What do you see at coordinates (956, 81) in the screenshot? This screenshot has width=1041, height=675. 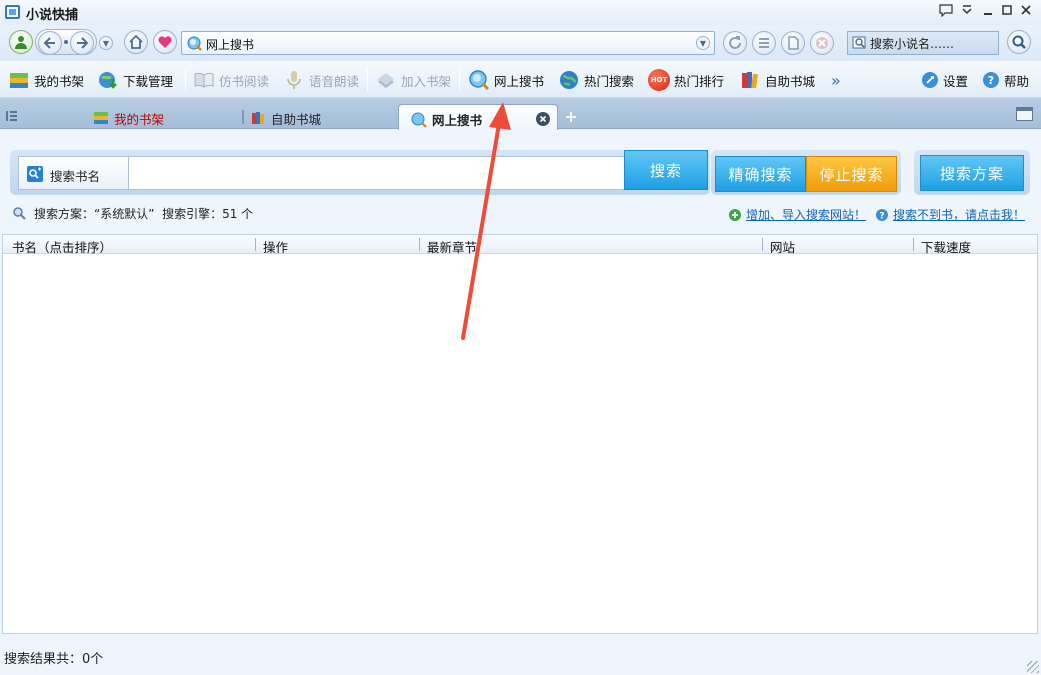 I see `toolbar-label: 设置` at bounding box center [956, 81].